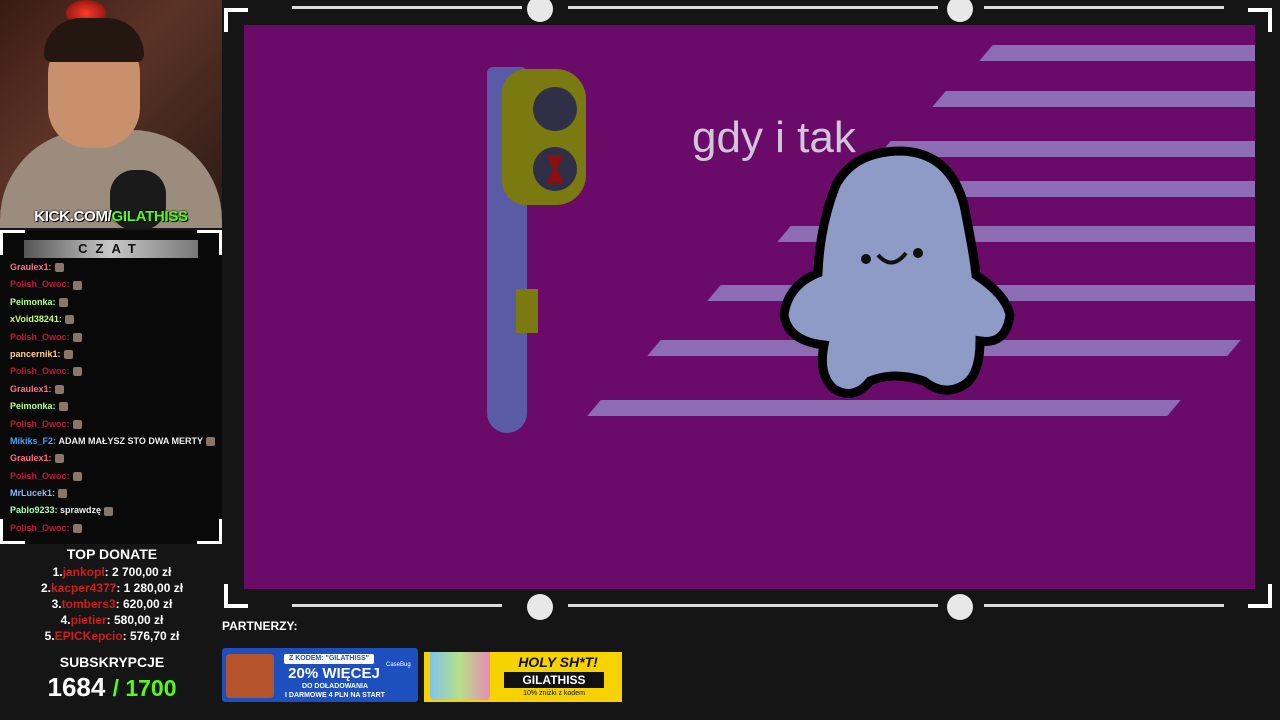  What do you see at coordinates (94, 40) in the screenshot?
I see `streamer-hair` at bounding box center [94, 40].